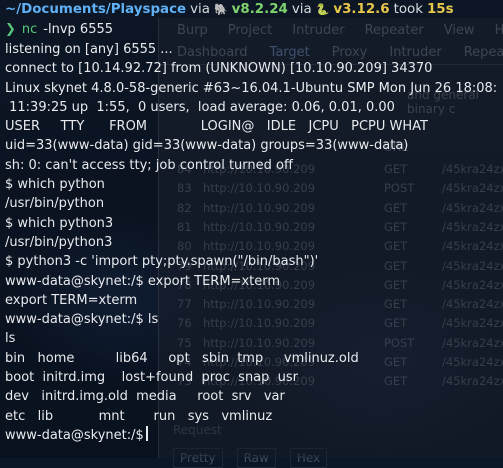 This screenshot has width=503, height=468. What do you see at coordinates (220, 10) in the screenshot?
I see `elephant-icon: 🐘` at bounding box center [220, 10].